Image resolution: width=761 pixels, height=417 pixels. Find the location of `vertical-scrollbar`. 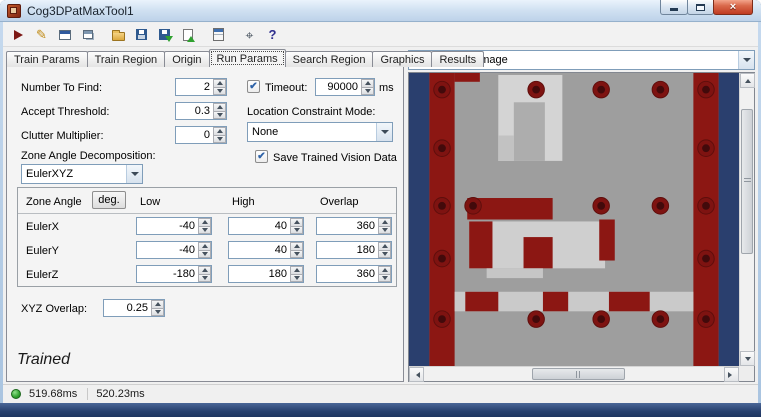

vertical-scrollbar is located at coordinates (747, 219).